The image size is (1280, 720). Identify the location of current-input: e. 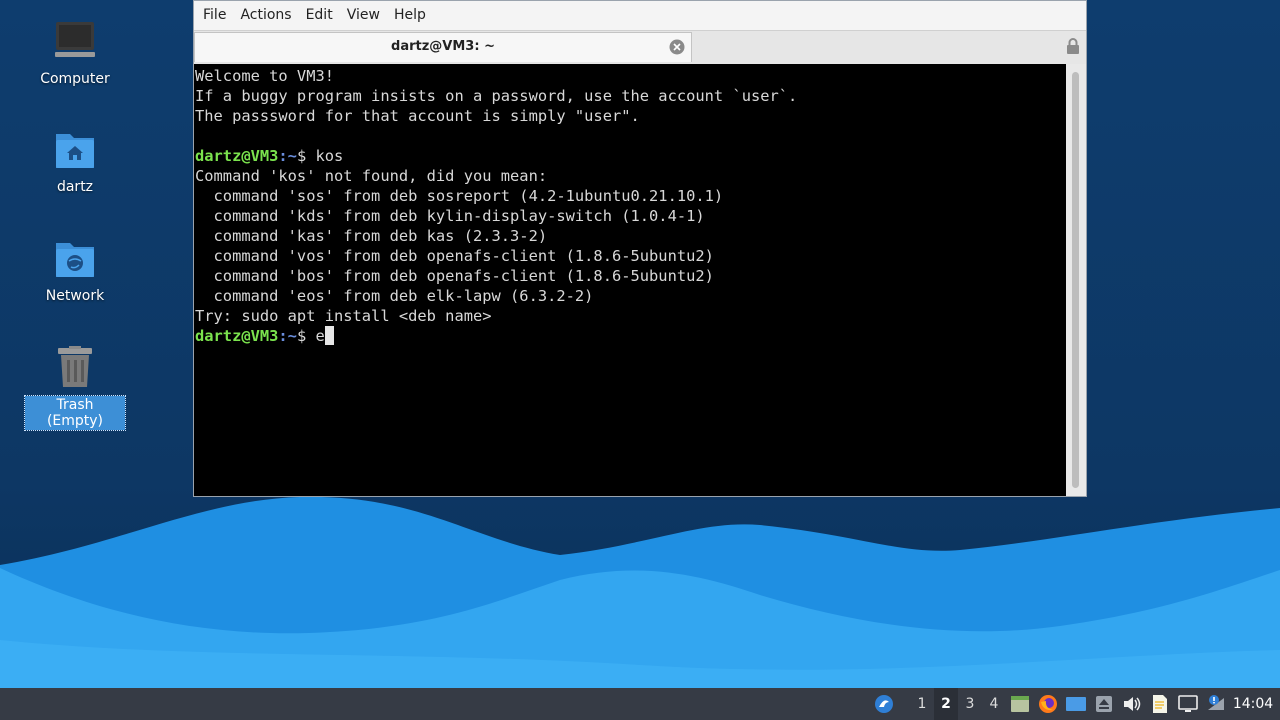
(320, 336).